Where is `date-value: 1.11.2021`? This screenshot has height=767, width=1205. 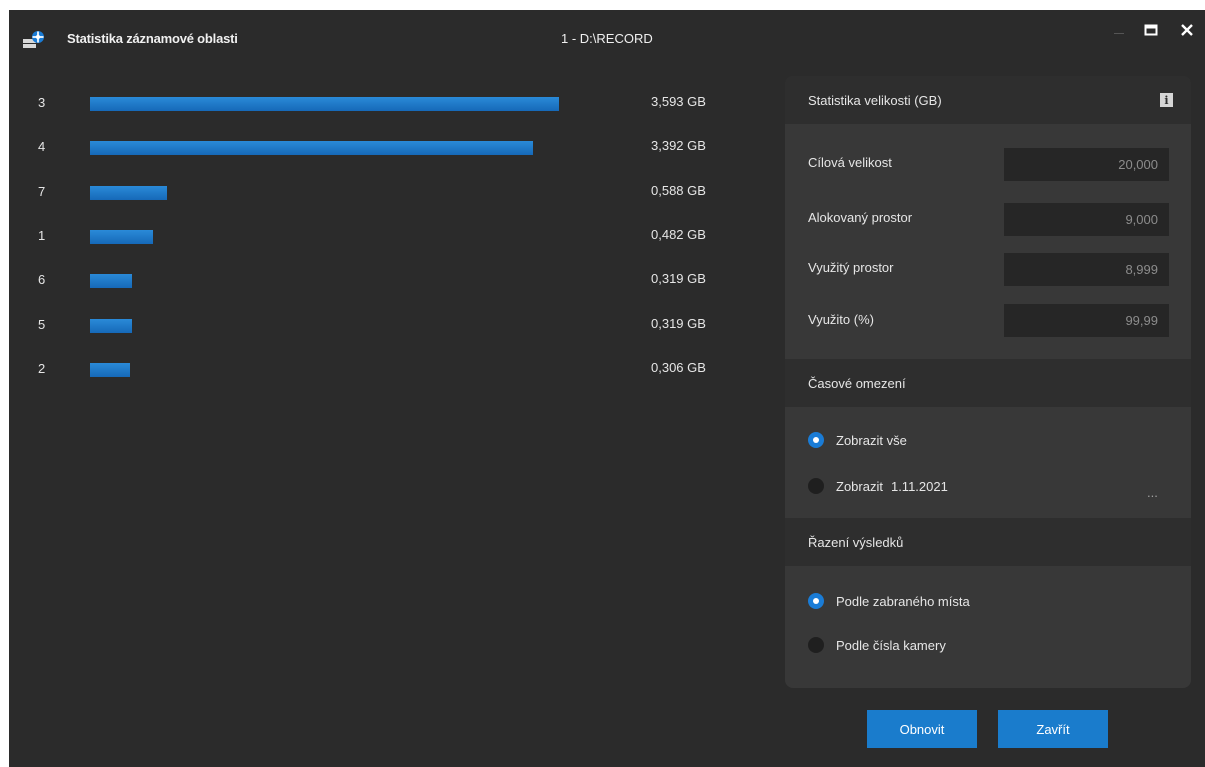
date-value: 1.11.2021 is located at coordinates (919, 486).